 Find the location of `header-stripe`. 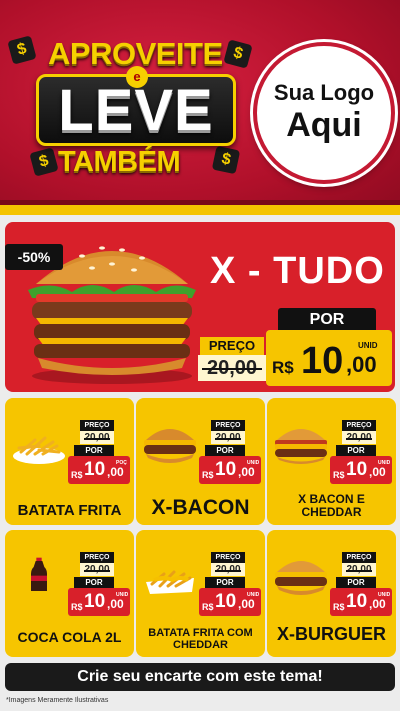

header-stripe is located at coordinates (200, 210).